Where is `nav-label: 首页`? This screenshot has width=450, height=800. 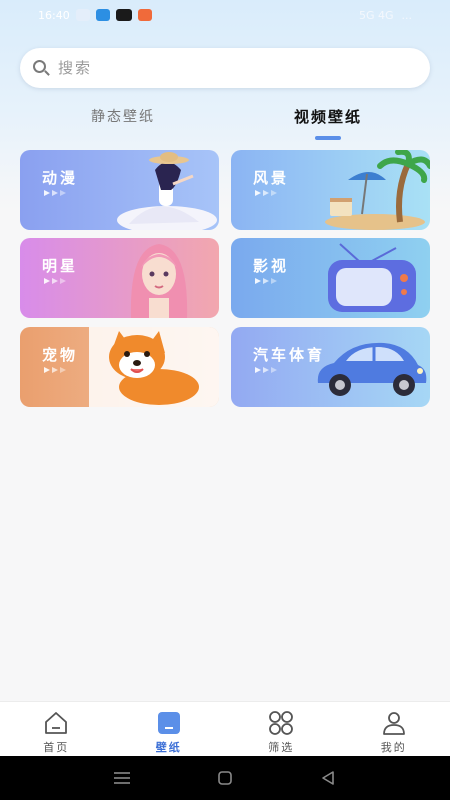 nav-label: 首页 is located at coordinates (56, 747).